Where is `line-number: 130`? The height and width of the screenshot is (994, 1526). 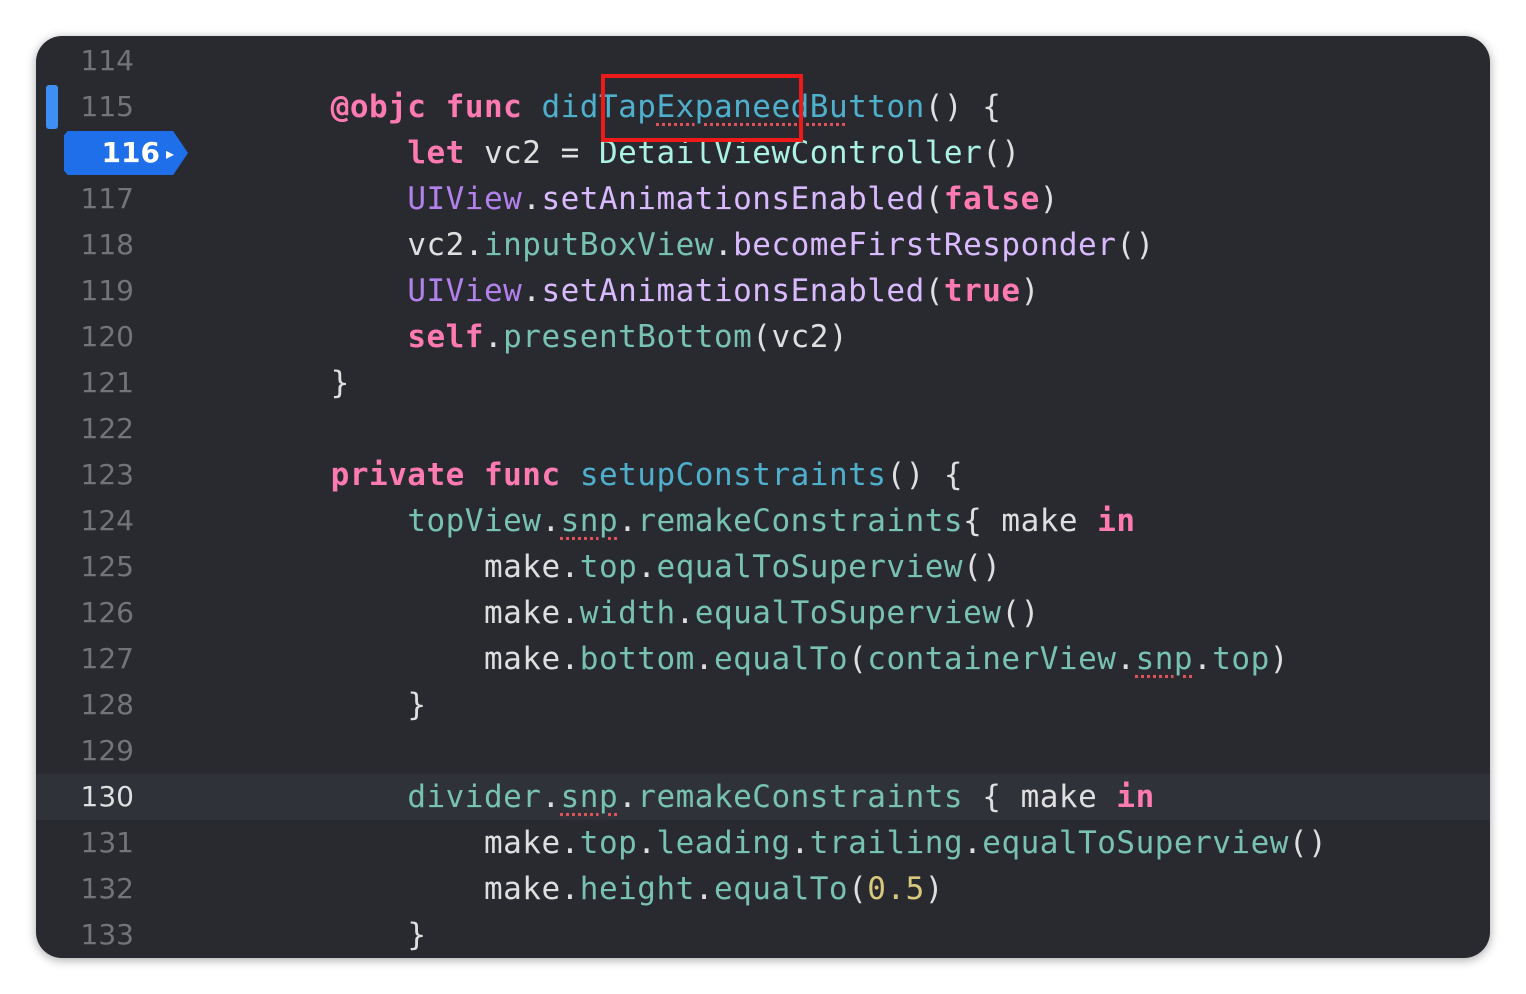 line-number: 130 is located at coordinates (85, 797).